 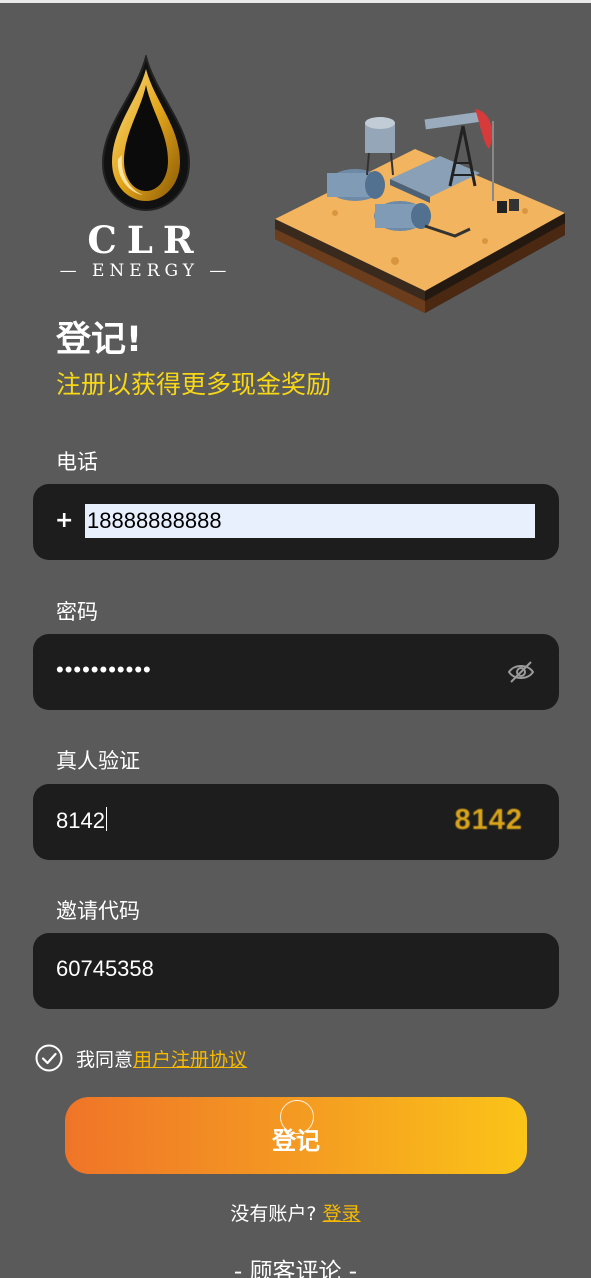 I want to click on captcha-image: 8142, so click(x=488, y=820).